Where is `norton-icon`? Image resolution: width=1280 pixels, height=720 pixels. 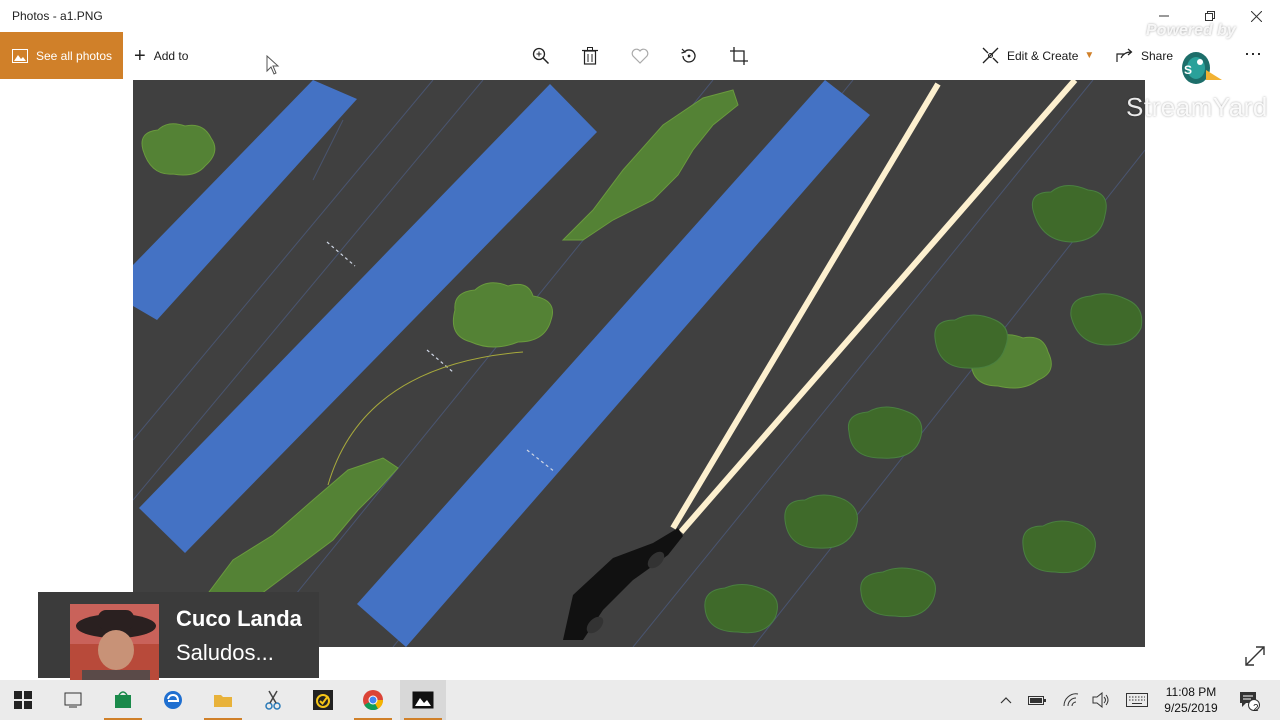
norton-icon is located at coordinates (323, 700).